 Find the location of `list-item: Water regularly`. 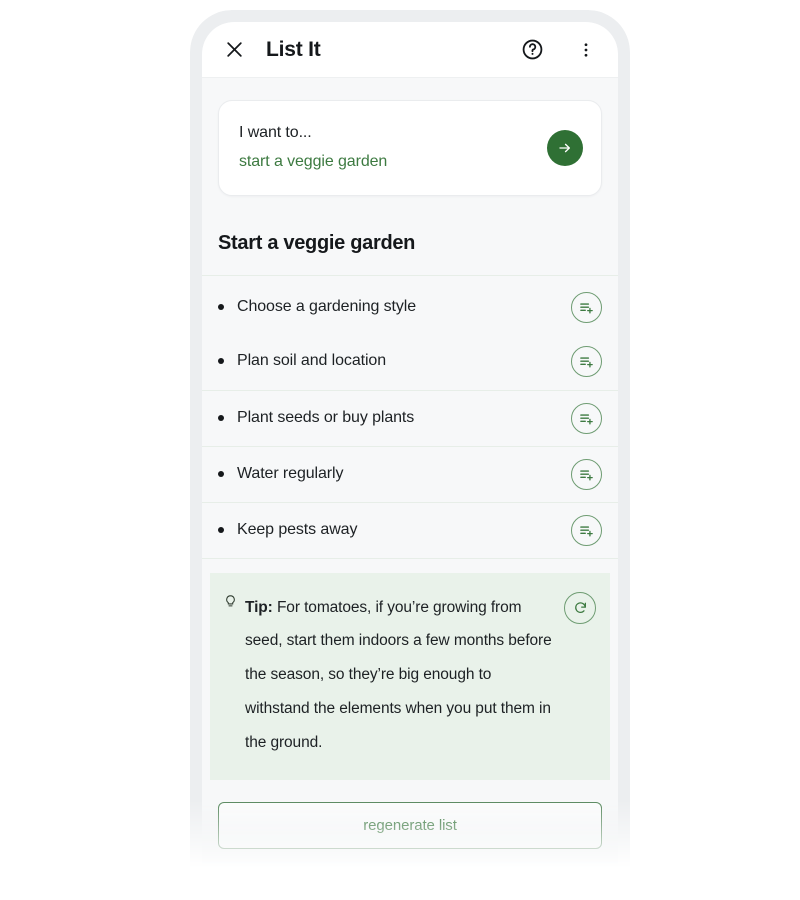

list-item: Water regularly is located at coordinates (410, 475).